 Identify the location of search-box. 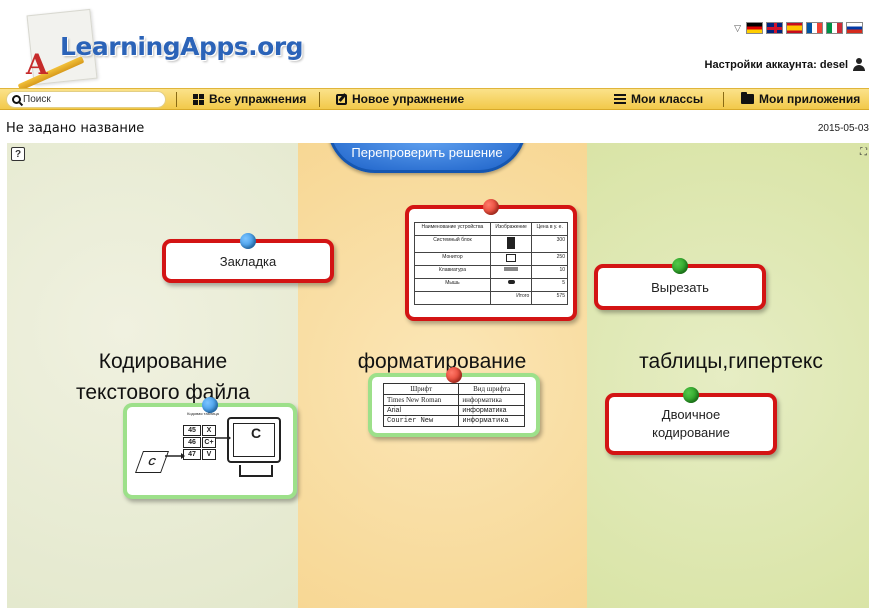
(86, 99).